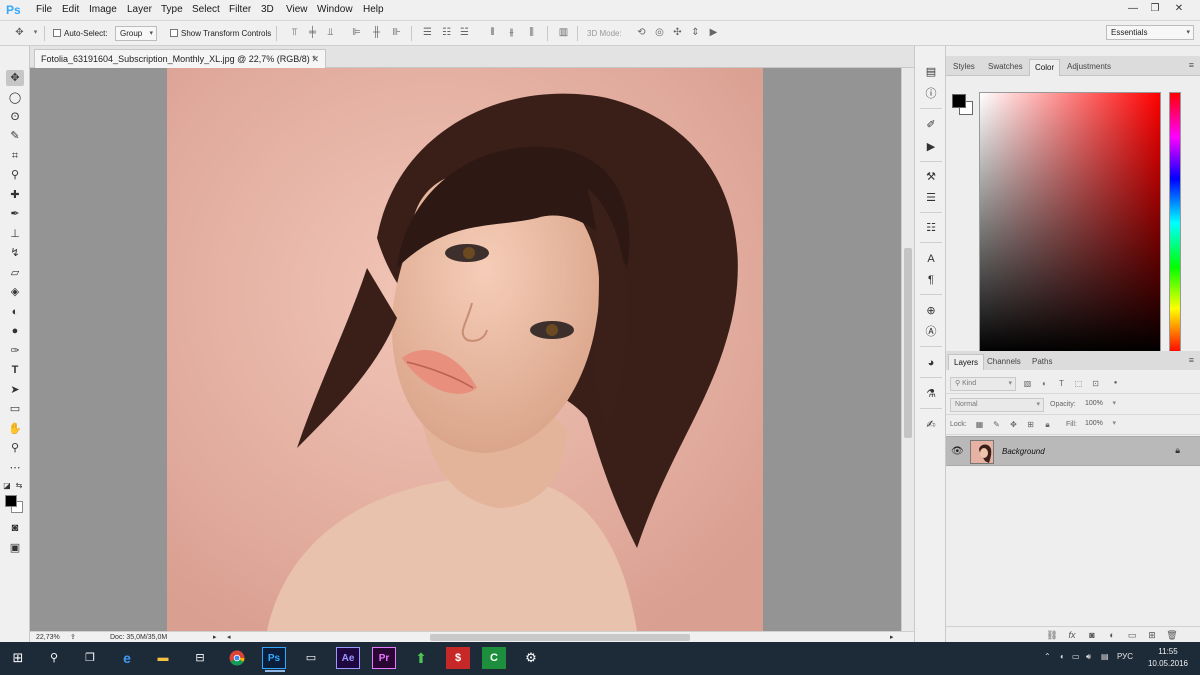 The height and width of the screenshot is (675, 1200). I want to click on distribute-top-icon: ☰, so click(427, 32).